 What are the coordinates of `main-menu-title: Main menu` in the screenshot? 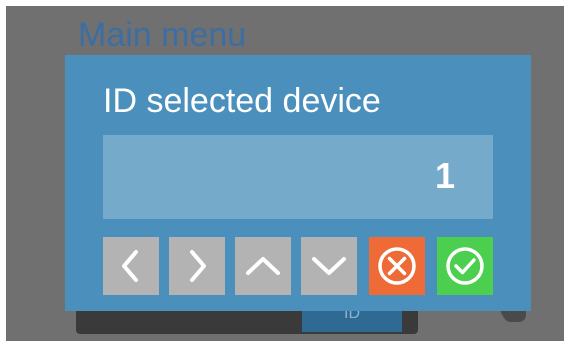 It's located at (162, 35).